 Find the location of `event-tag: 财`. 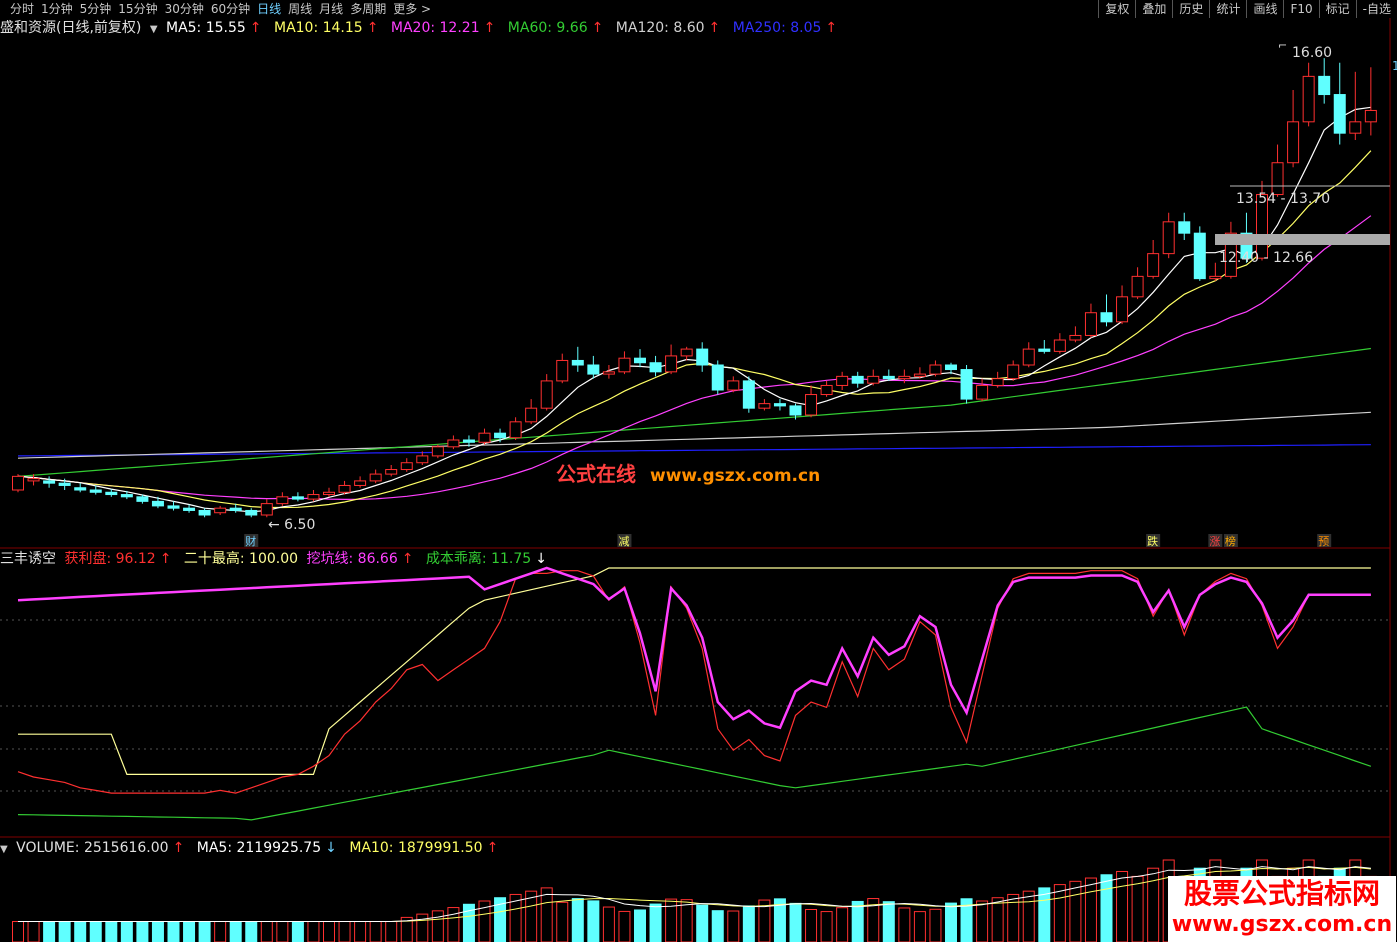

event-tag: 财 is located at coordinates (250, 541).